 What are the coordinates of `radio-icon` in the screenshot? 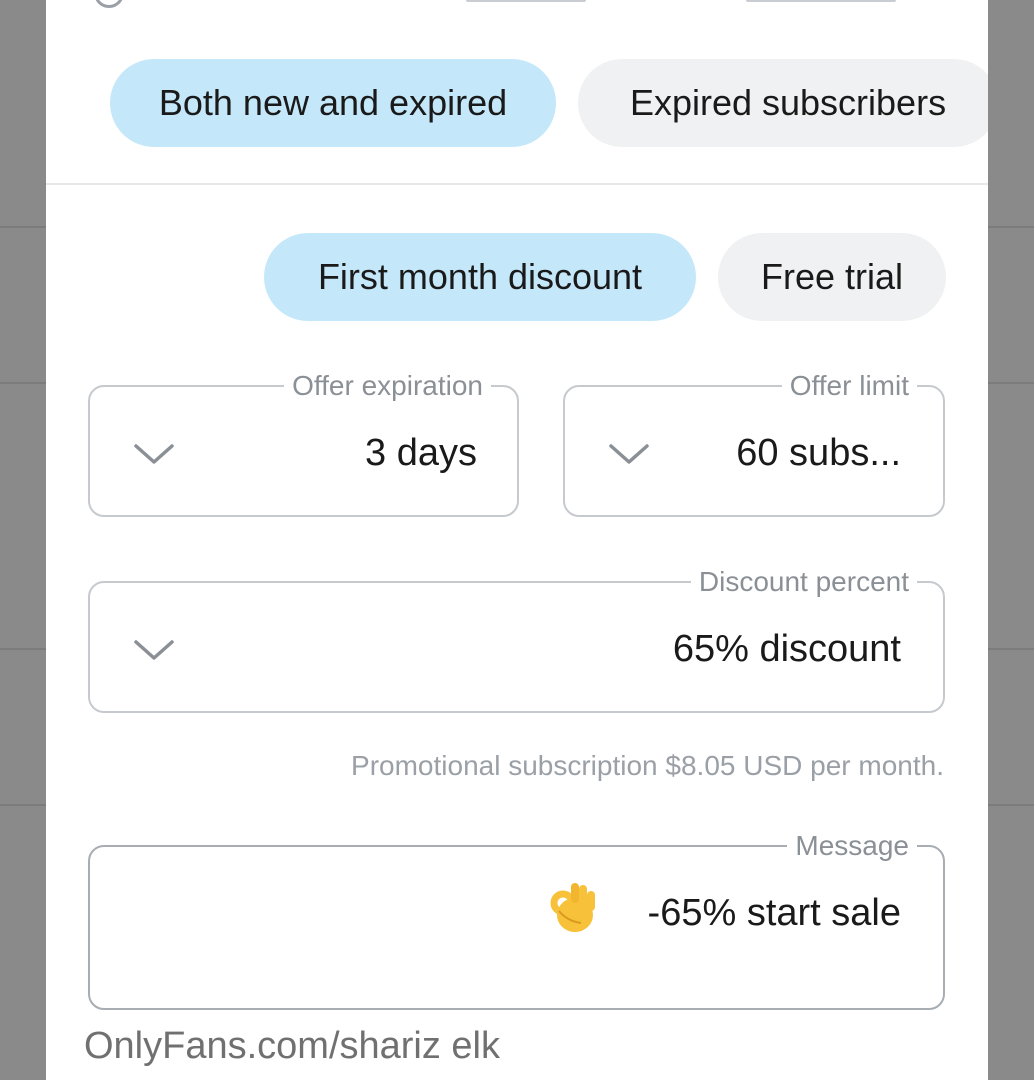 It's located at (109, 4).